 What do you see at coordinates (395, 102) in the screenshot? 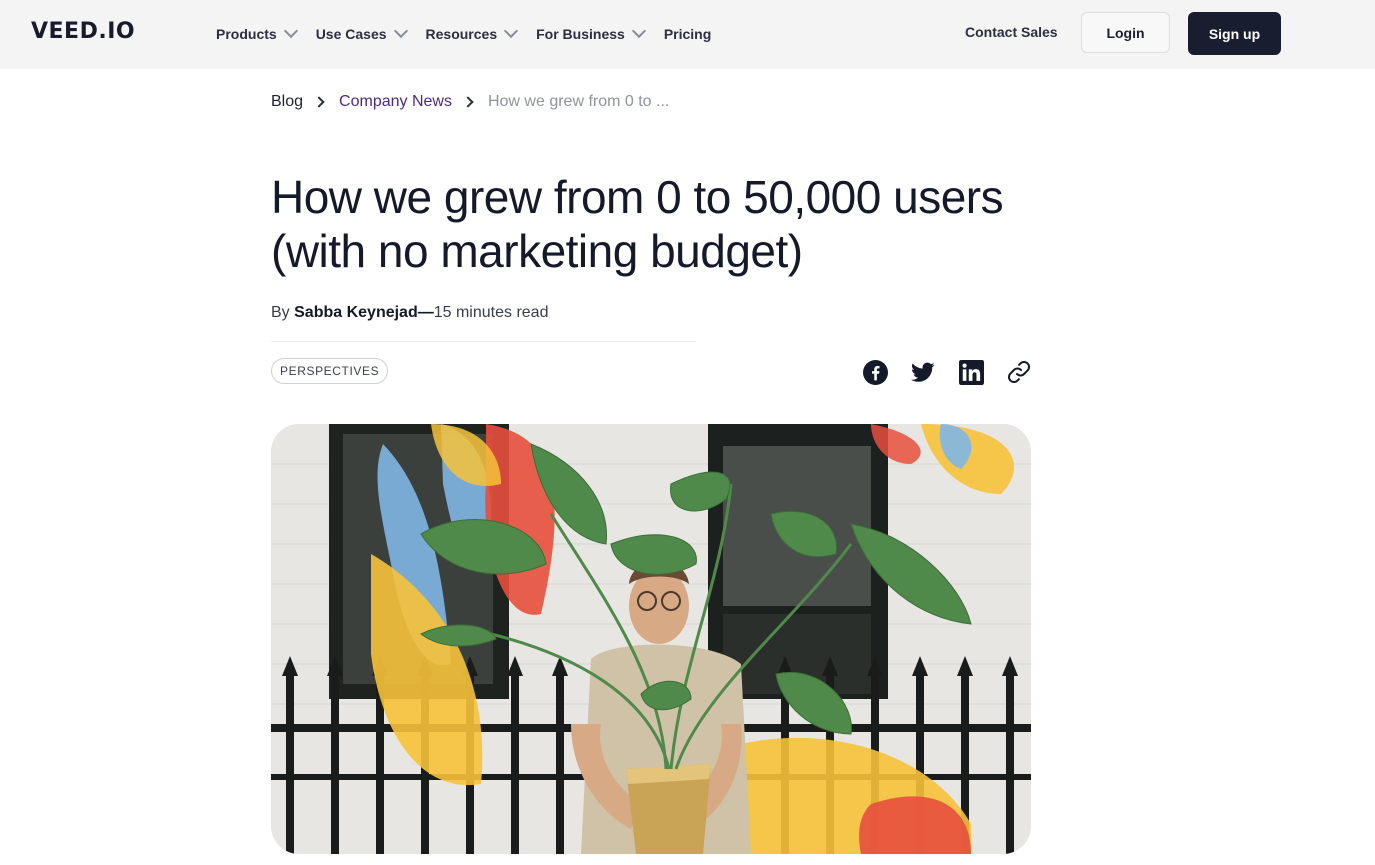
I see `breadcrumb-category-link: Company News` at bounding box center [395, 102].